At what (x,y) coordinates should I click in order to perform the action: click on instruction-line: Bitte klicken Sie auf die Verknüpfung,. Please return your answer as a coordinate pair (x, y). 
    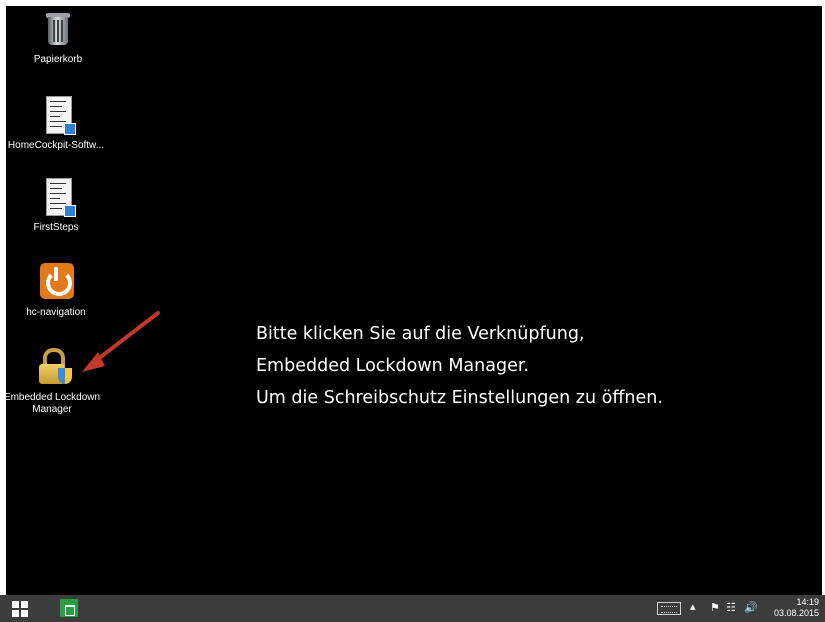
    Looking at the image, I should click on (420, 334).